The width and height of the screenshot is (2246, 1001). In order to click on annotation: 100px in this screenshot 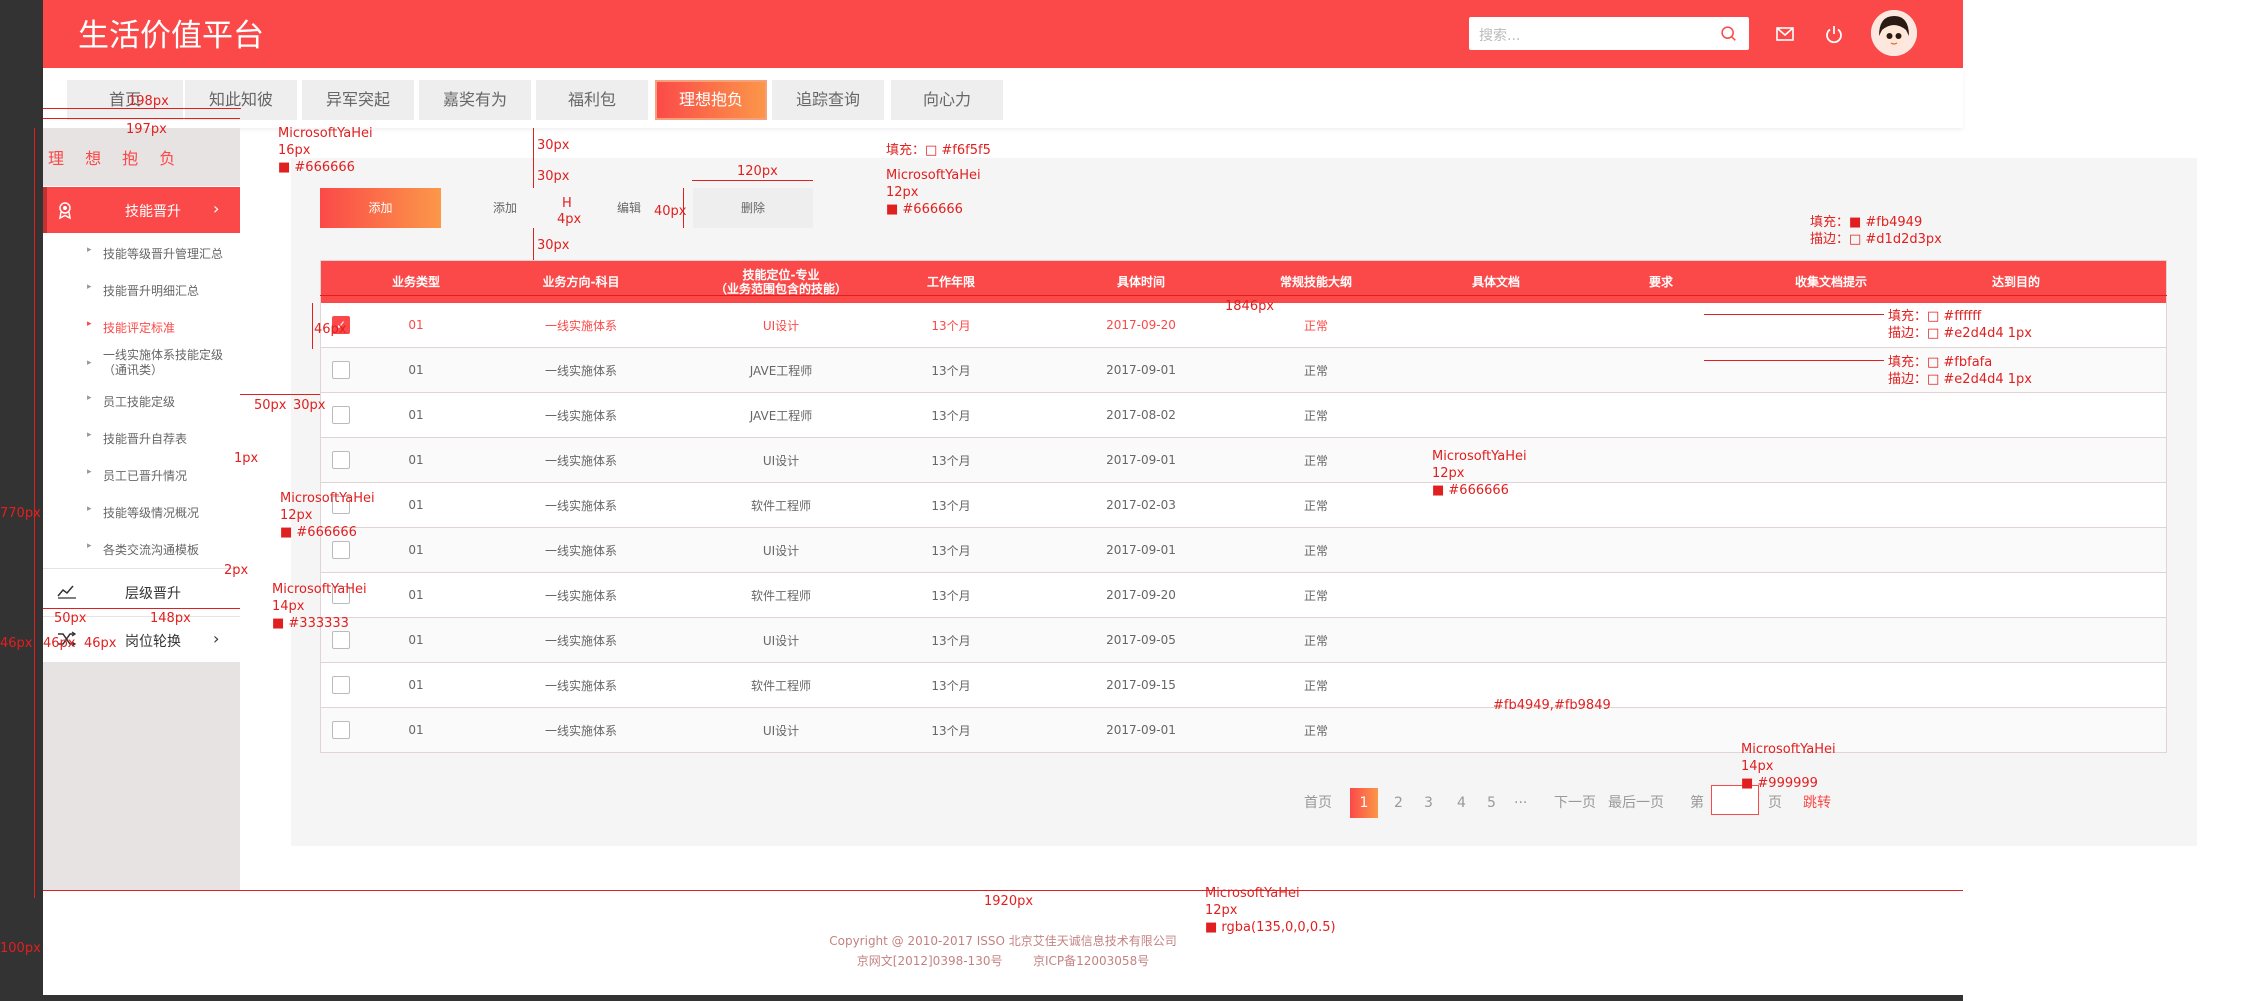, I will do `click(20, 948)`.